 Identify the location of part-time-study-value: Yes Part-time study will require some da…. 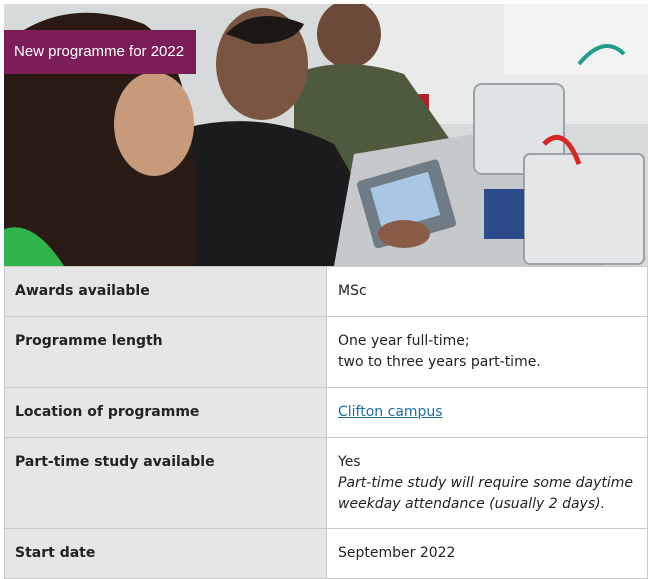
(487, 483).